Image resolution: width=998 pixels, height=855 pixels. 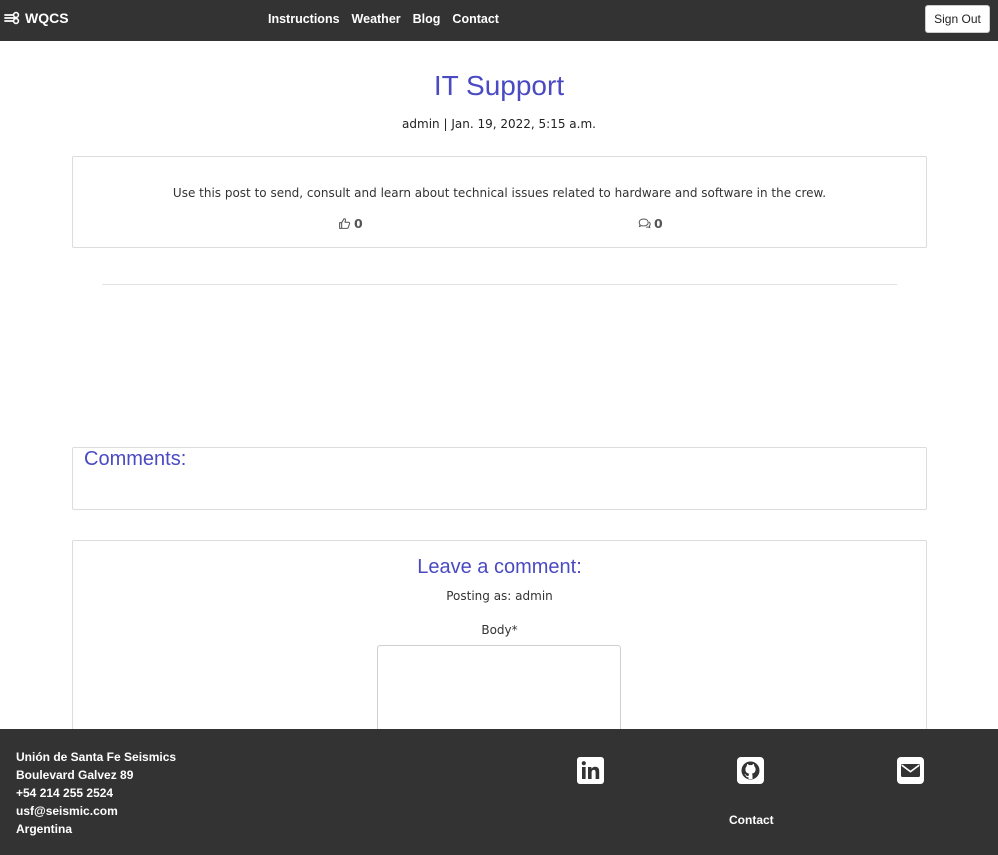 I want to click on footer-contact-link: Contact, so click(x=751, y=820).